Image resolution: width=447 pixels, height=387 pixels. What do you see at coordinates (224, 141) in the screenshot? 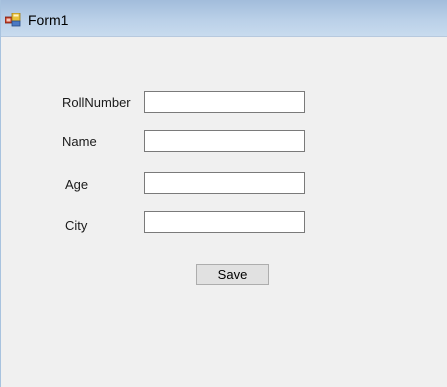
I see `name-input` at bounding box center [224, 141].